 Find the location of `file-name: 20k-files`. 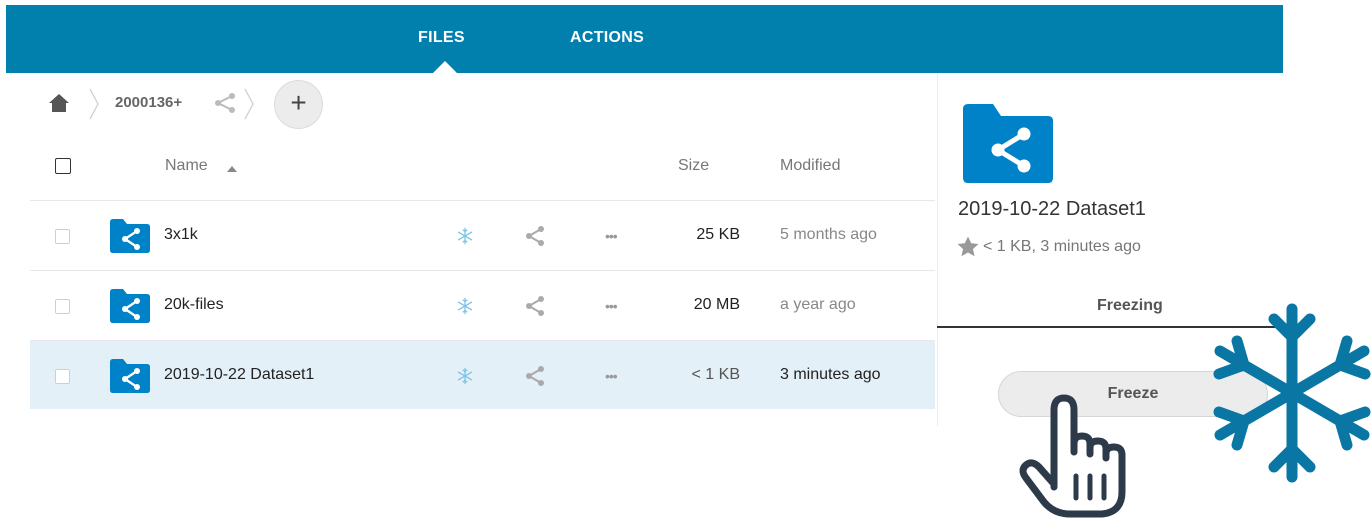

file-name: 20k-files is located at coordinates (194, 305).